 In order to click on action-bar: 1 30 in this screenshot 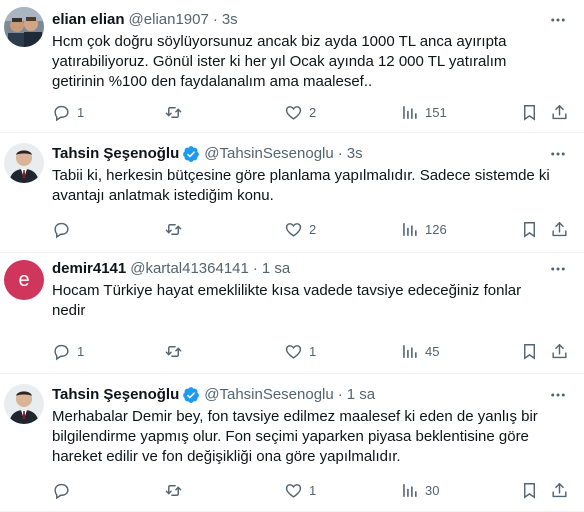, I will do `click(310, 490)`.